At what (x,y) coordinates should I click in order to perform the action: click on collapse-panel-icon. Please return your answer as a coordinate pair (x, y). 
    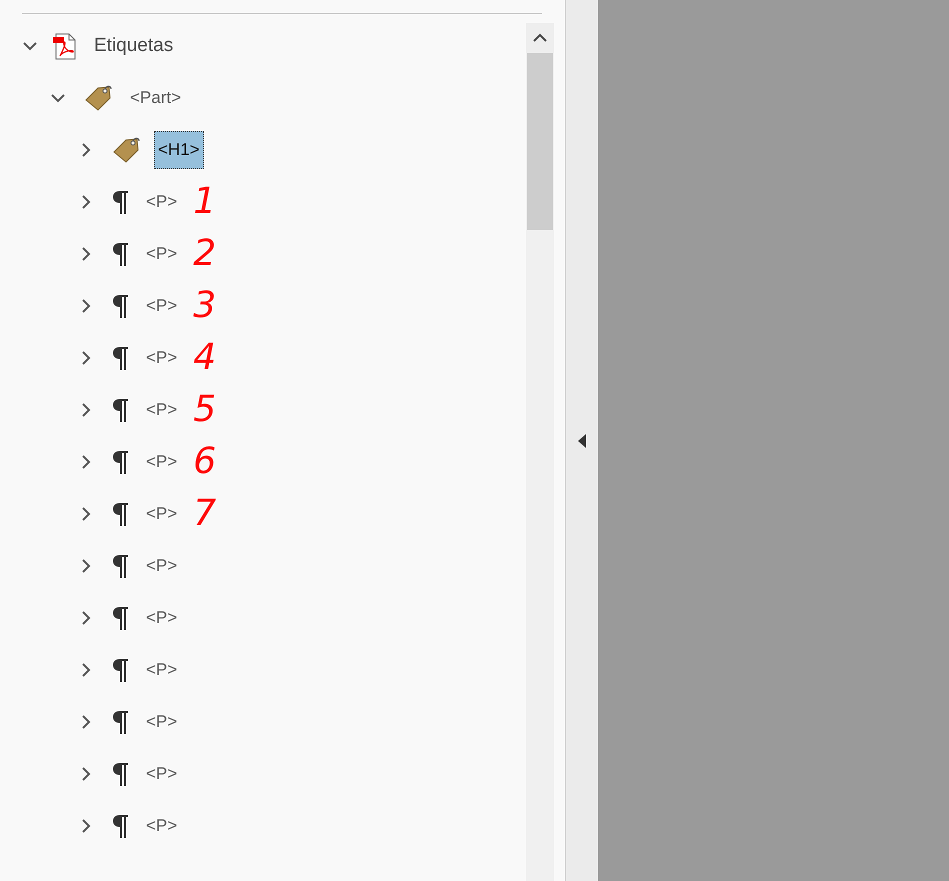
    Looking at the image, I should click on (582, 440).